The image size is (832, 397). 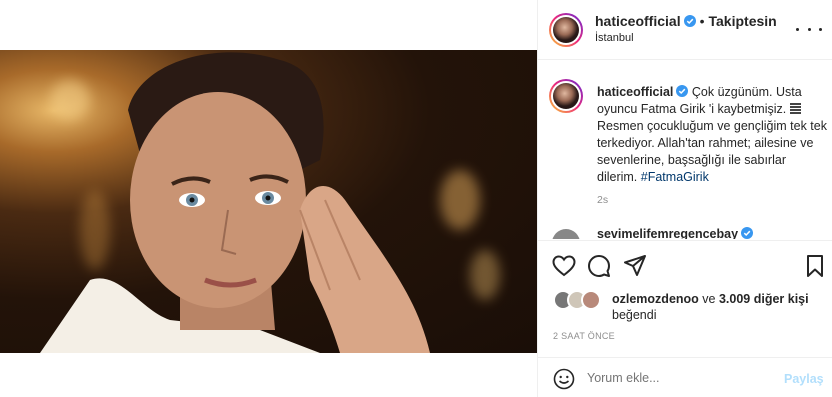 I want to click on liker-avatar, so click(x=591, y=300).